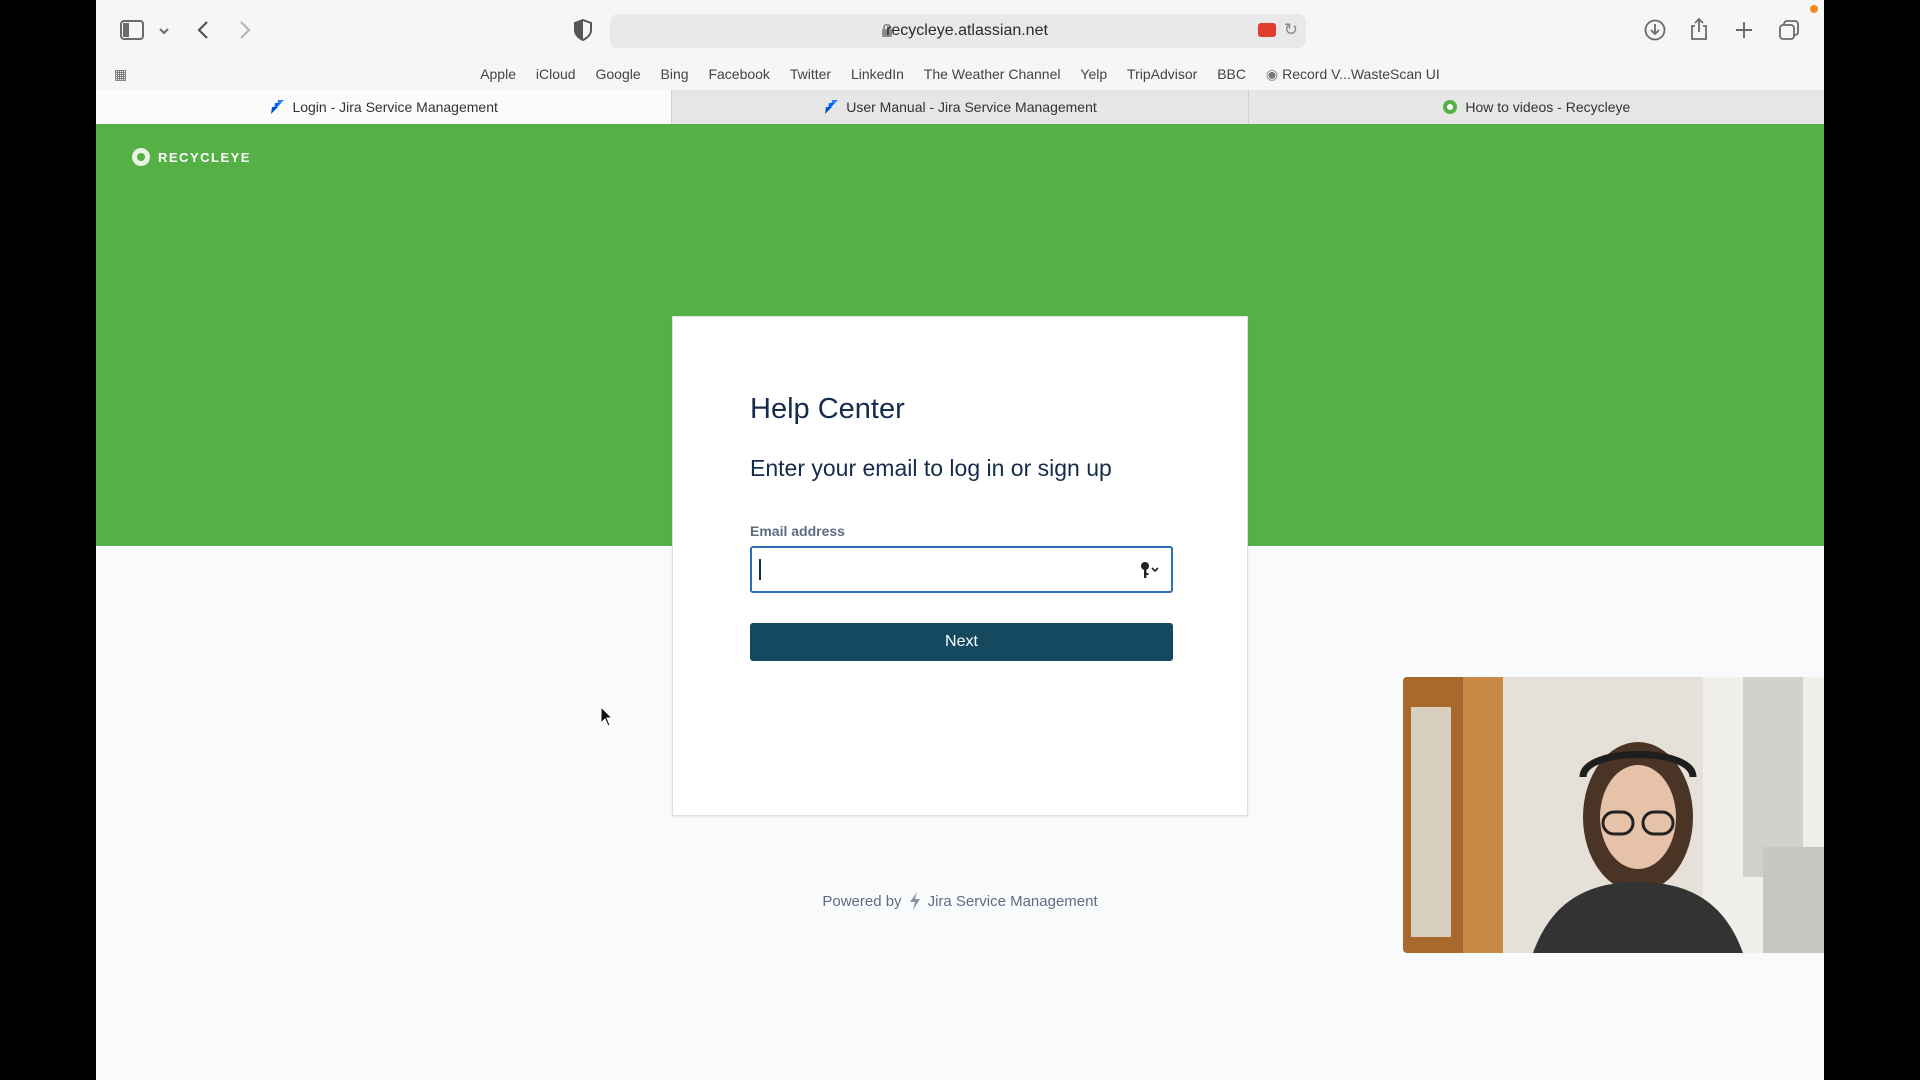  Describe the element at coordinates (1744, 30) in the screenshot. I see `new-tab-icon` at that location.